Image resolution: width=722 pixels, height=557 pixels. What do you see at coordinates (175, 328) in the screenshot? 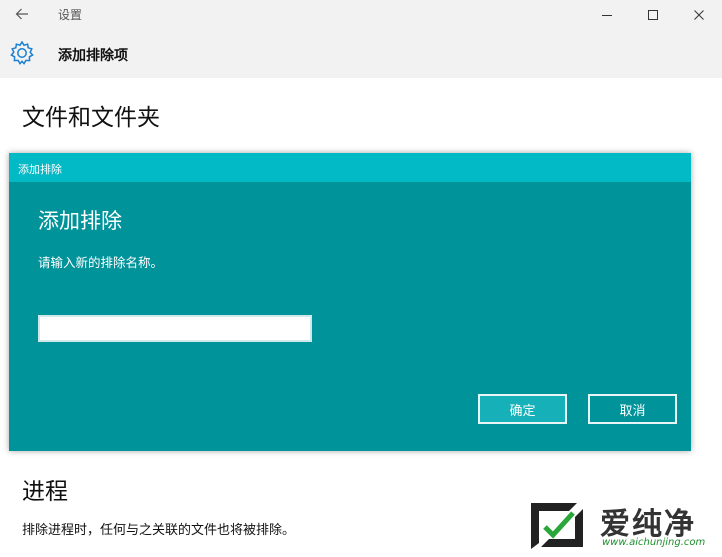
I see `exclusion-name-input` at bounding box center [175, 328].